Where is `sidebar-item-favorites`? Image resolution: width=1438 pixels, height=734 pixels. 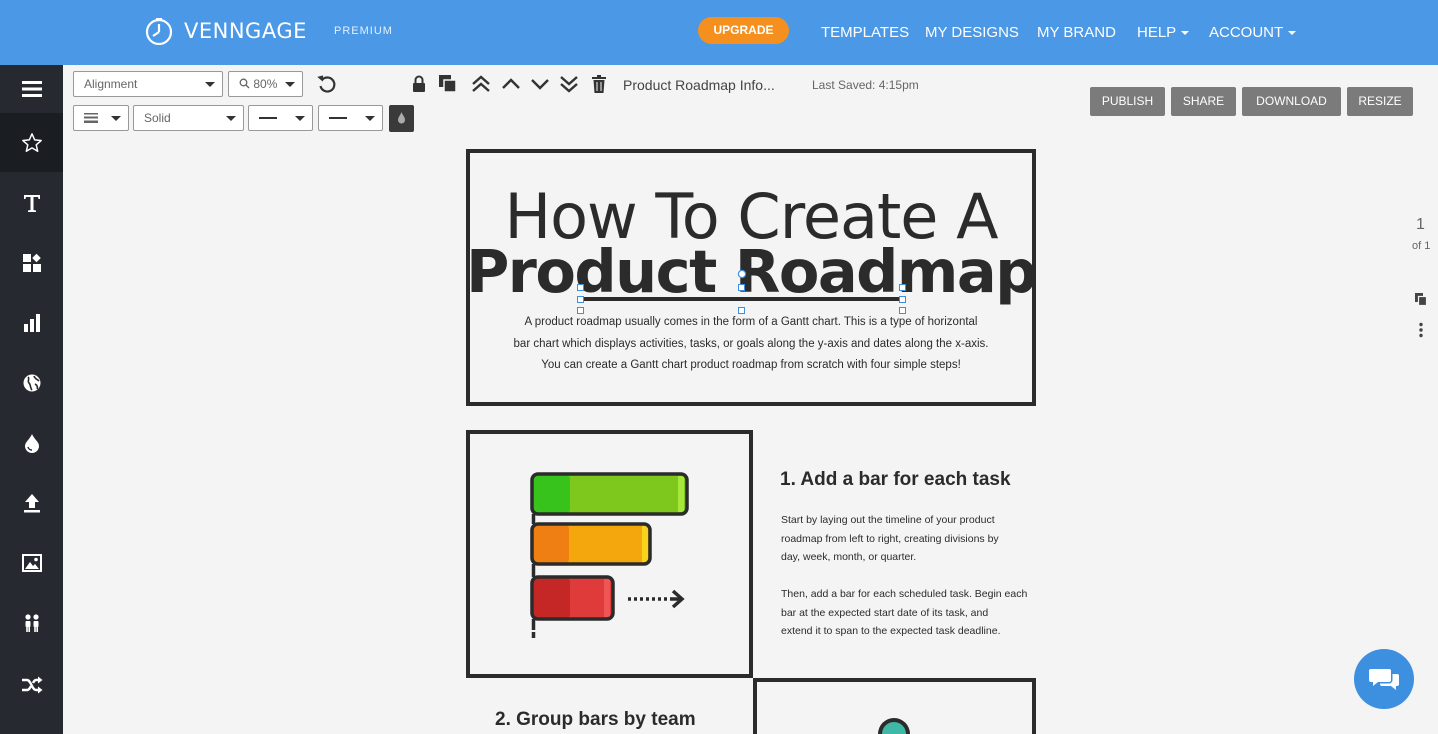
sidebar-item-favorites is located at coordinates (31, 142).